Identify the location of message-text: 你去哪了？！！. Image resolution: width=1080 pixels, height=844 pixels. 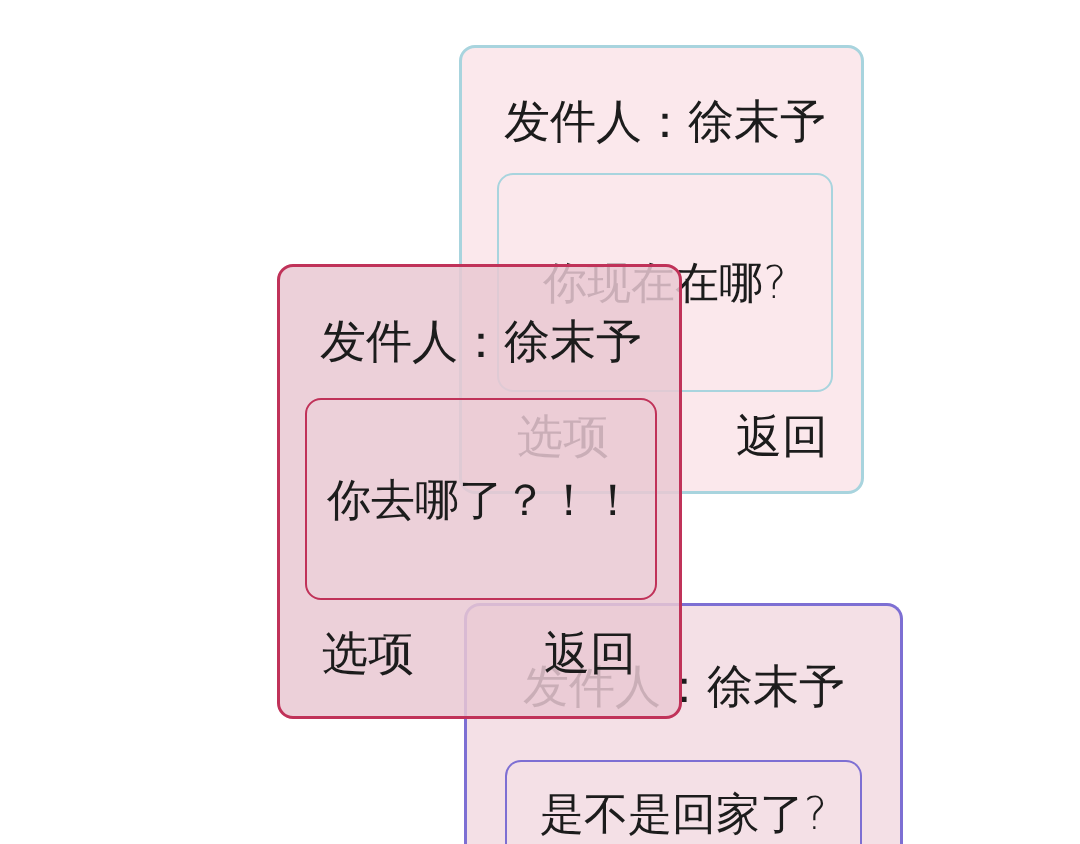
(481, 499).